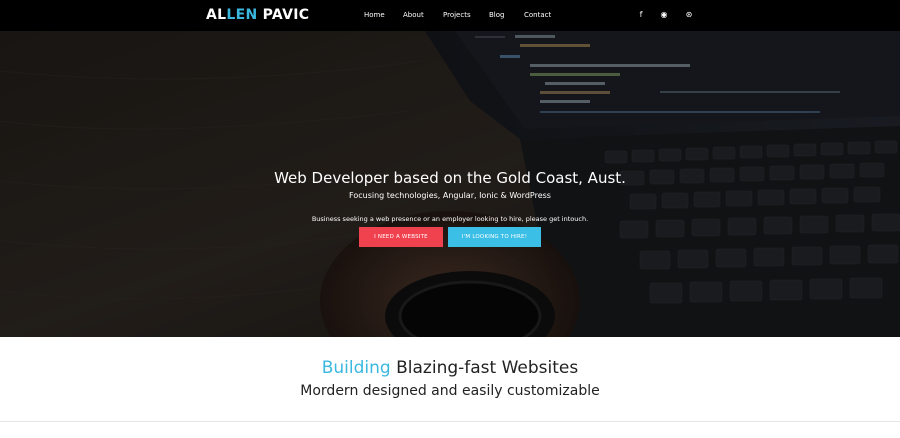  What do you see at coordinates (283, 15) in the screenshot?
I see `brand-text-part3: PAVIC` at bounding box center [283, 15].